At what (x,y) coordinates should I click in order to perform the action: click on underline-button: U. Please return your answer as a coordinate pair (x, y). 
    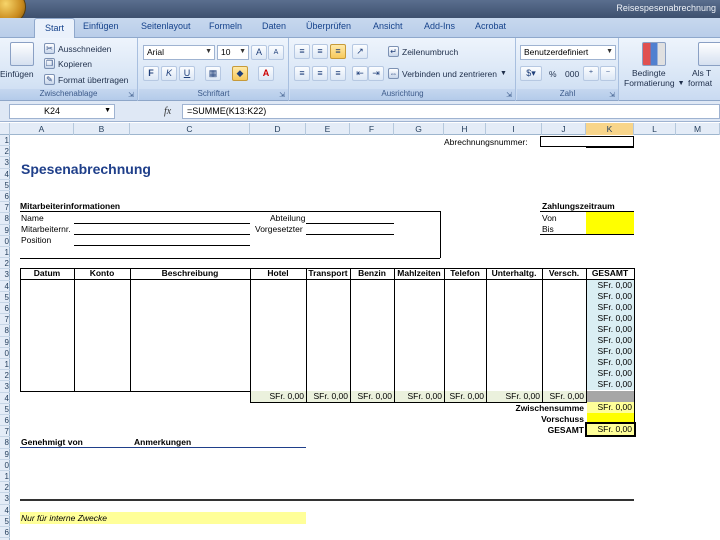
    Looking at the image, I should click on (187, 73).